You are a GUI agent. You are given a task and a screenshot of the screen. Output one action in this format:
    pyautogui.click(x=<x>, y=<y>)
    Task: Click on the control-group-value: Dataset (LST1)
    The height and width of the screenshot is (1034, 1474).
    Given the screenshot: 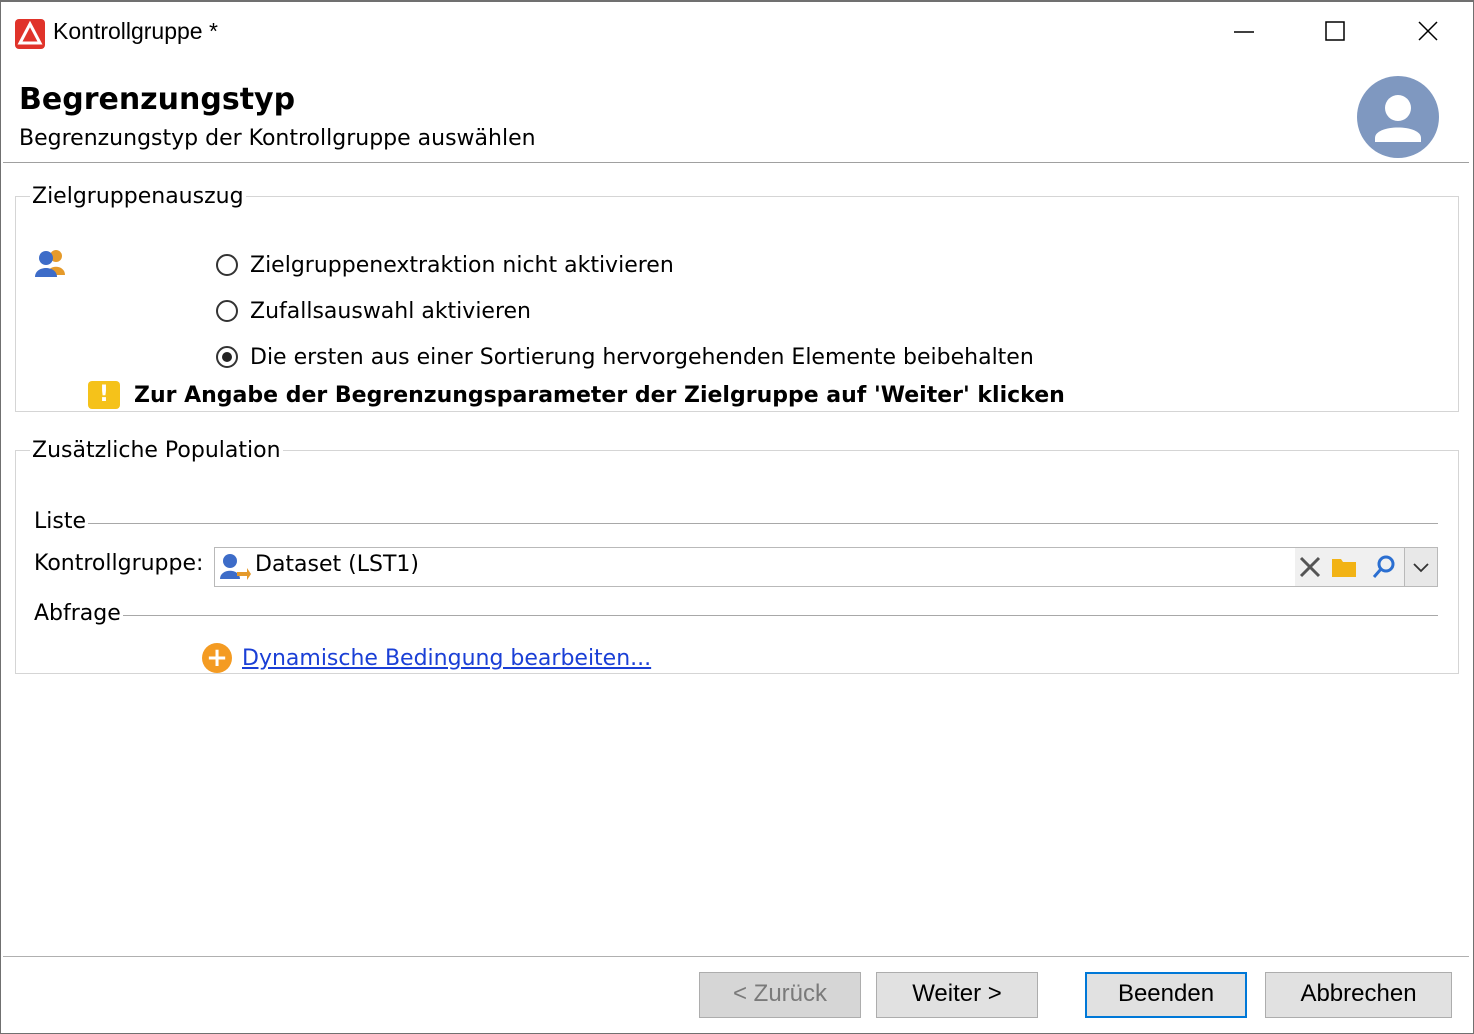 What is the action you would take?
    pyautogui.click(x=337, y=564)
    